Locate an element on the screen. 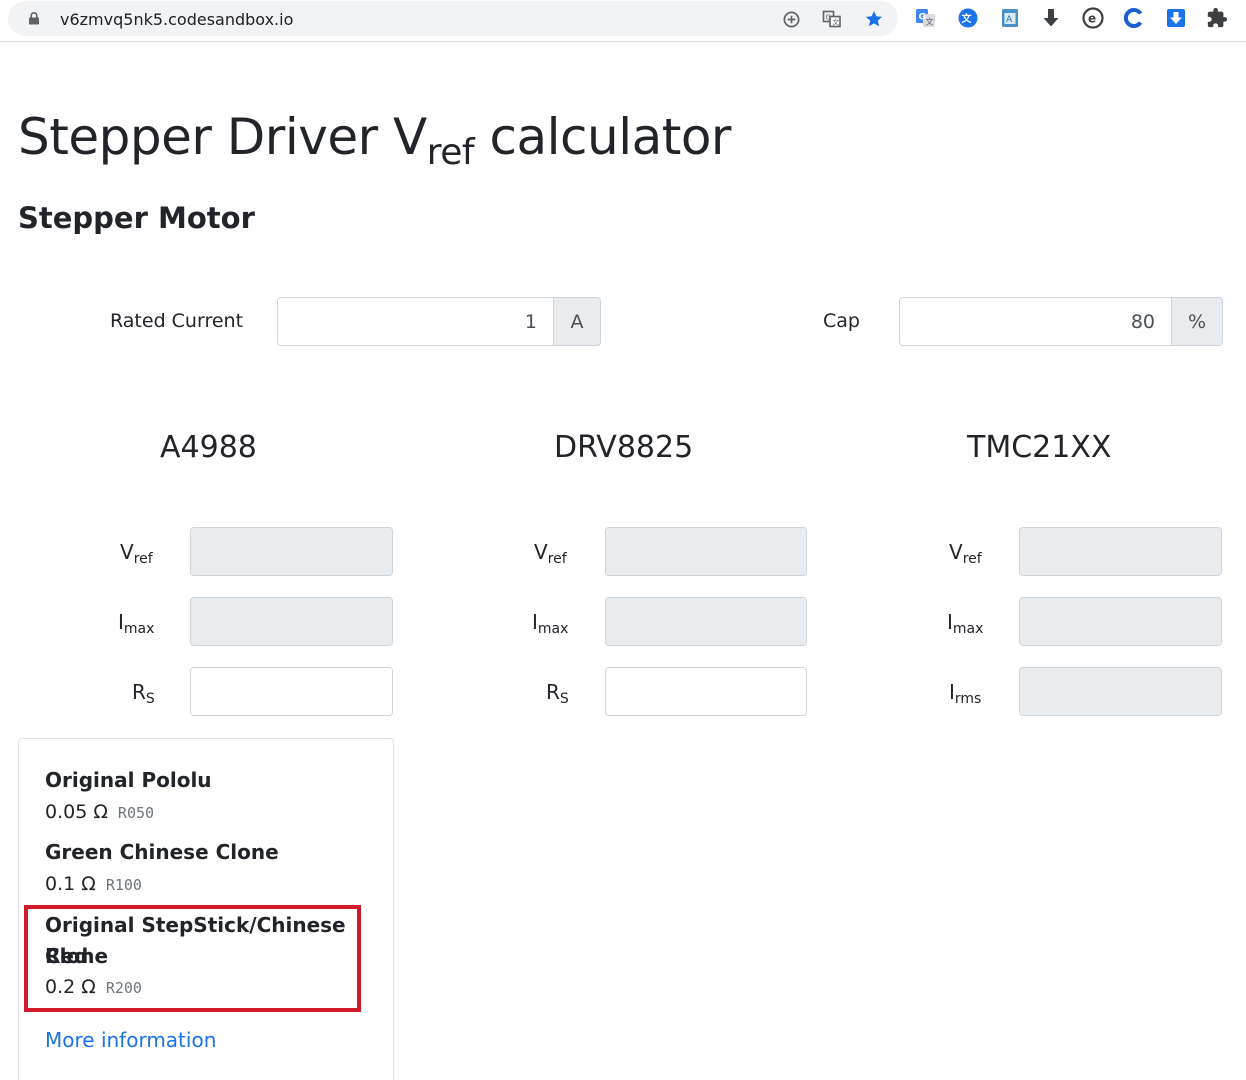  zoom-plus-icon is located at coordinates (791, 19).